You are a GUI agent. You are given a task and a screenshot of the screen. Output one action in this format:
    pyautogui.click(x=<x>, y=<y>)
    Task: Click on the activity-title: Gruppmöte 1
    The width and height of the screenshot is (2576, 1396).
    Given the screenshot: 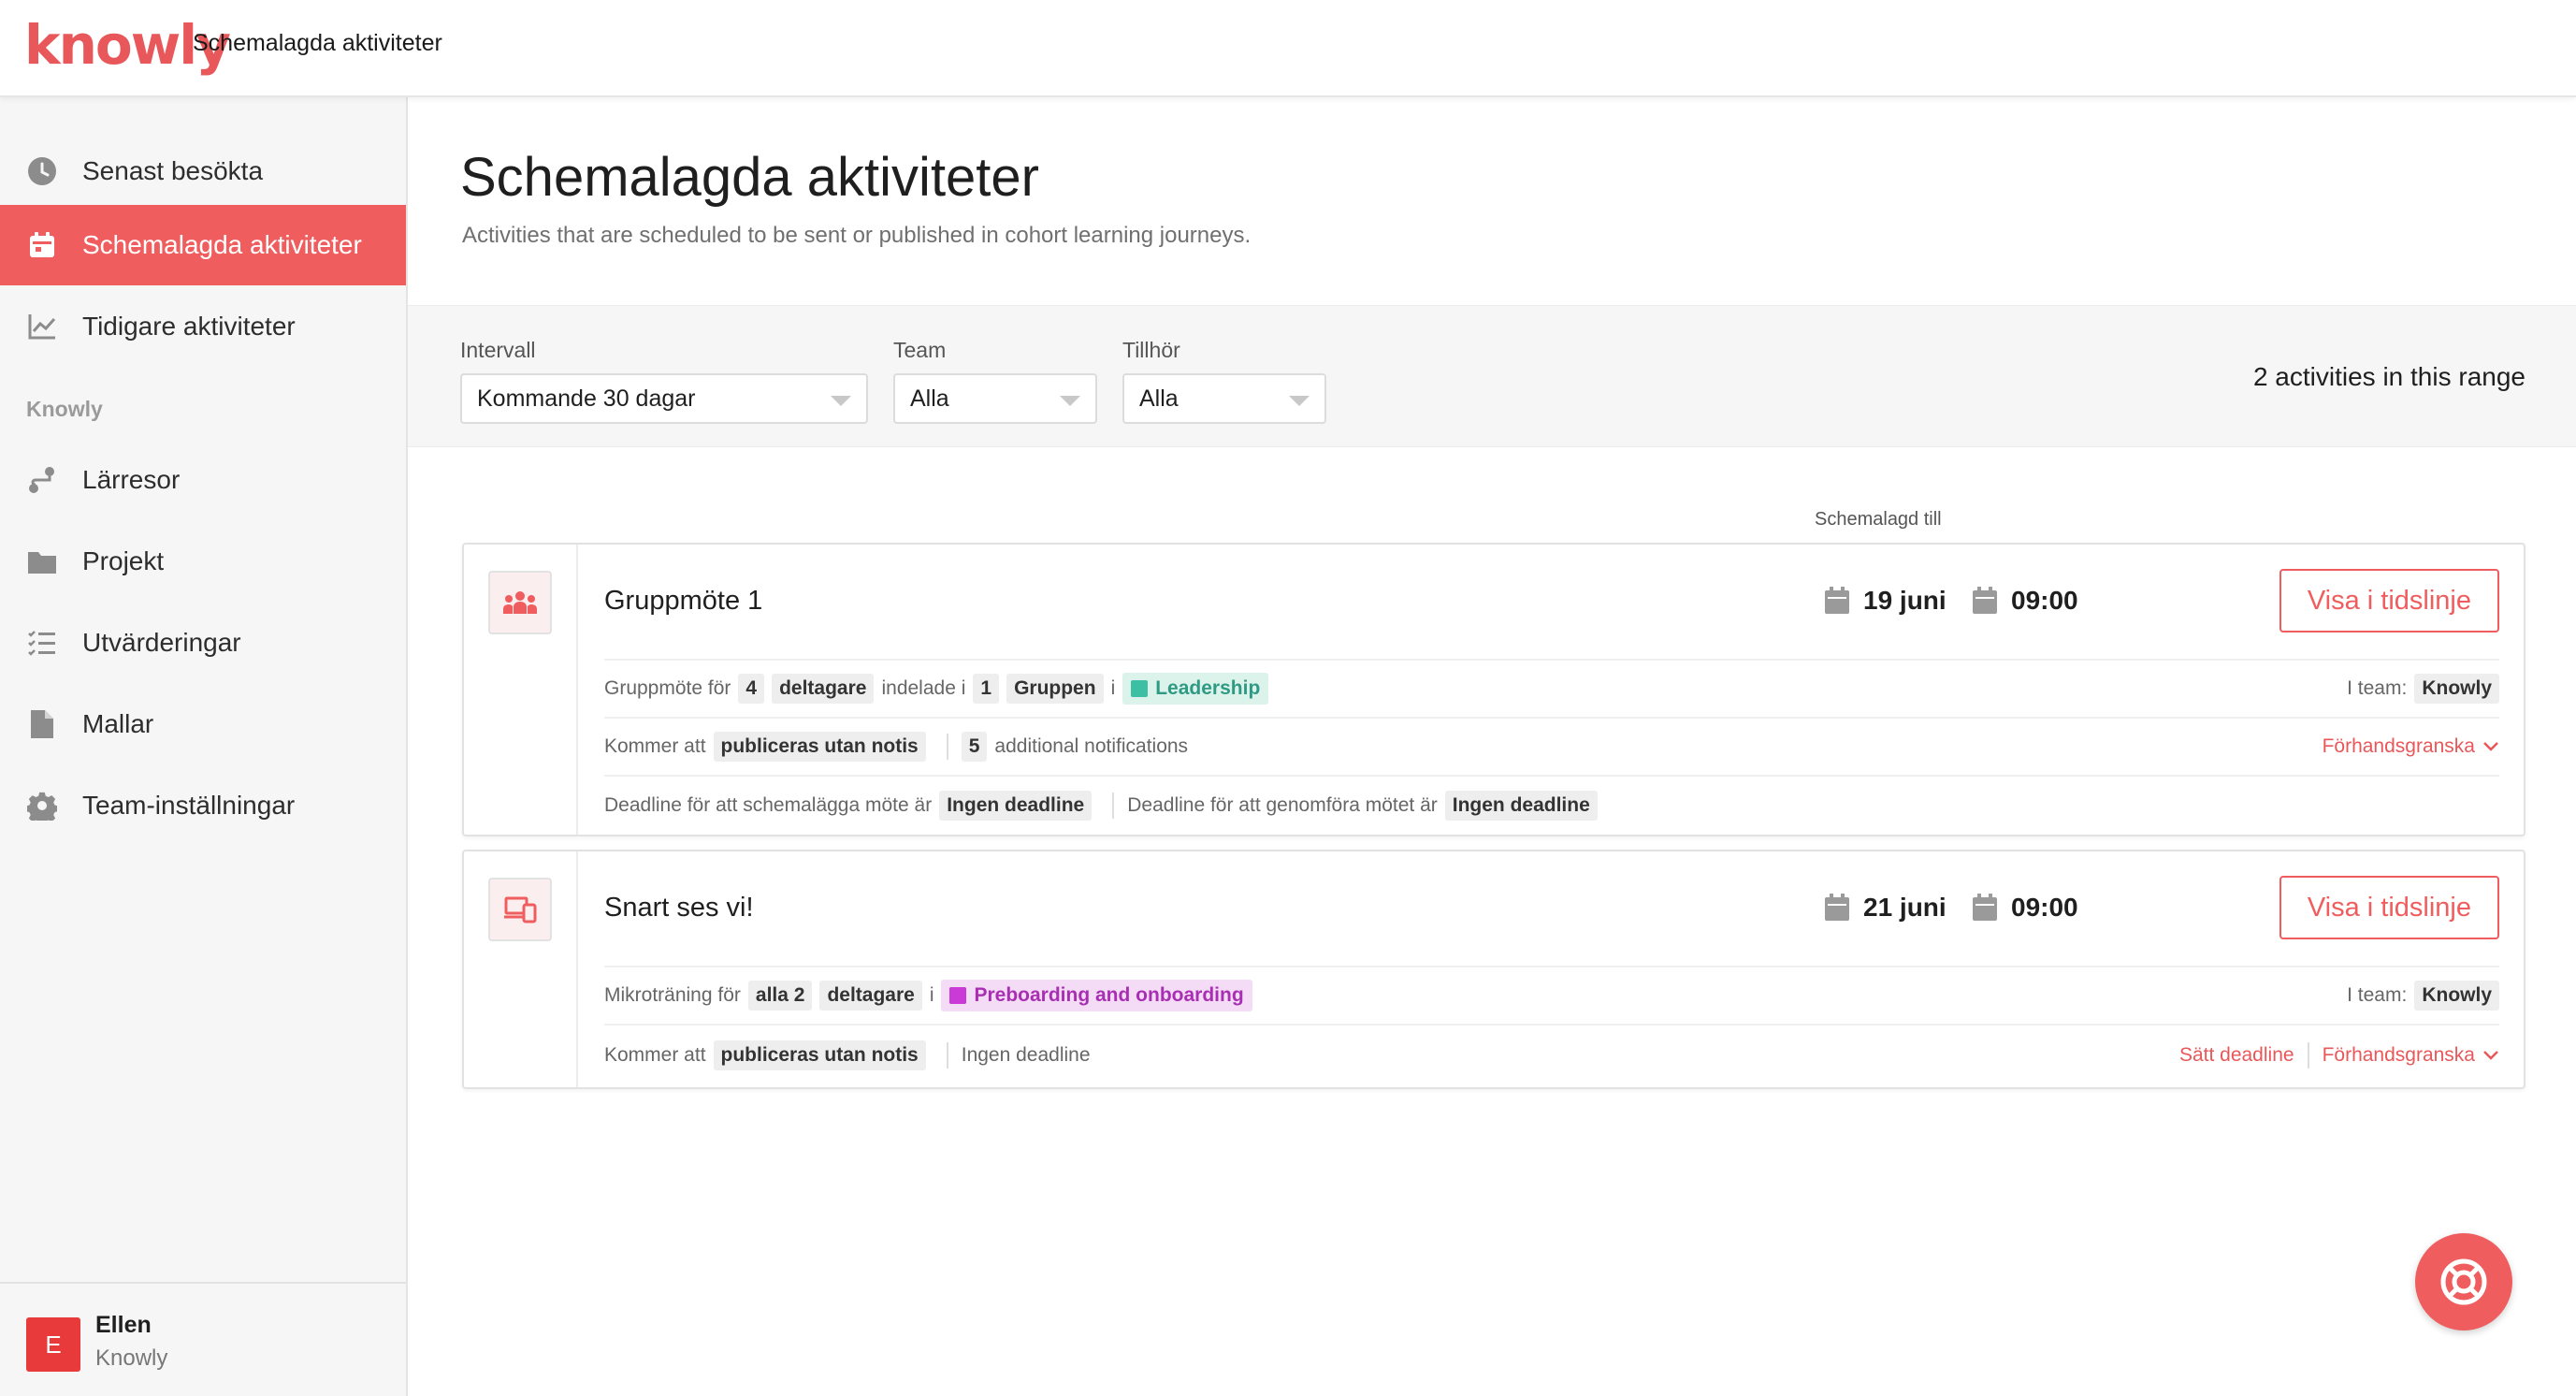 What is the action you would take?
    pyautogui.click(x=683, y=601)
    